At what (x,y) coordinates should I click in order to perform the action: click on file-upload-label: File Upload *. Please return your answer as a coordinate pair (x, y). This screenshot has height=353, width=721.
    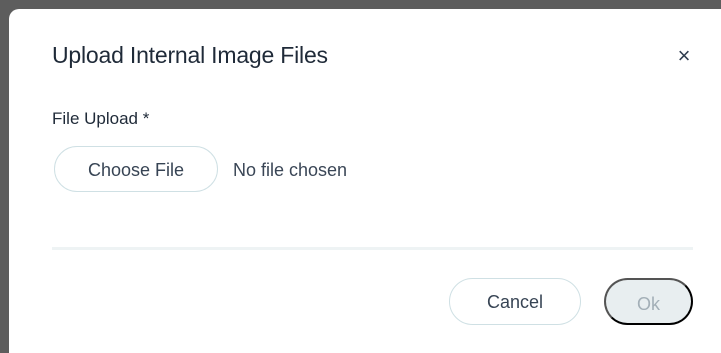
    Looking at the image, I should click on (101, 118).